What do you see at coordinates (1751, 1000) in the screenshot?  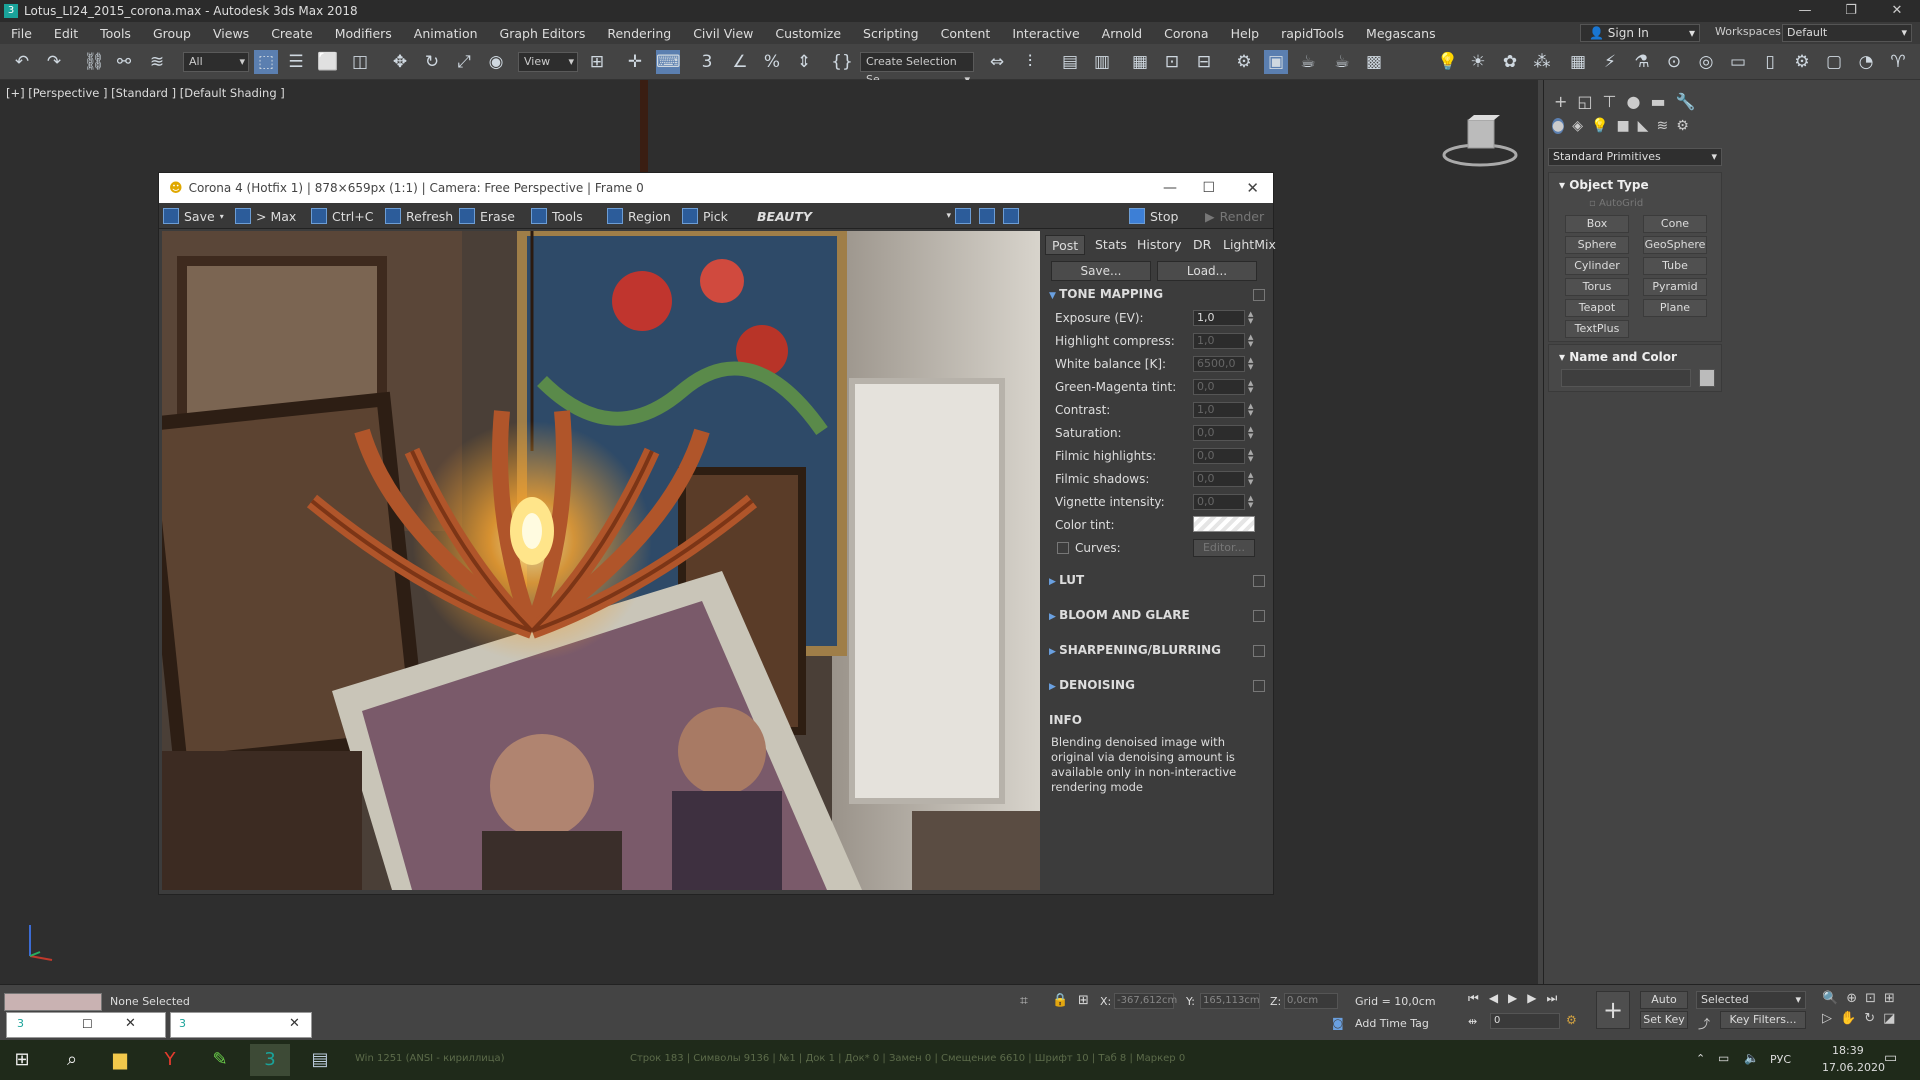 I see `key-set-dropdown: Selected ▾` at bounding box center [1751, 1000].